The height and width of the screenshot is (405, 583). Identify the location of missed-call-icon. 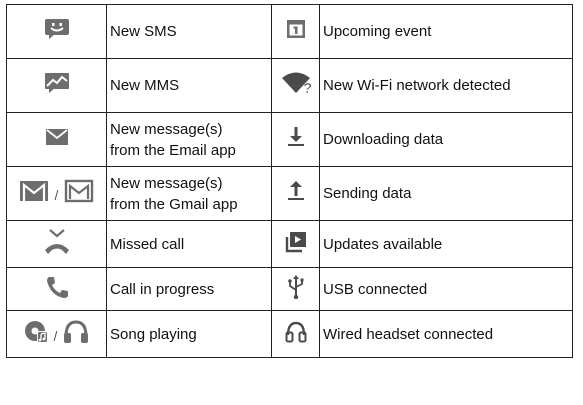
(57, 242).